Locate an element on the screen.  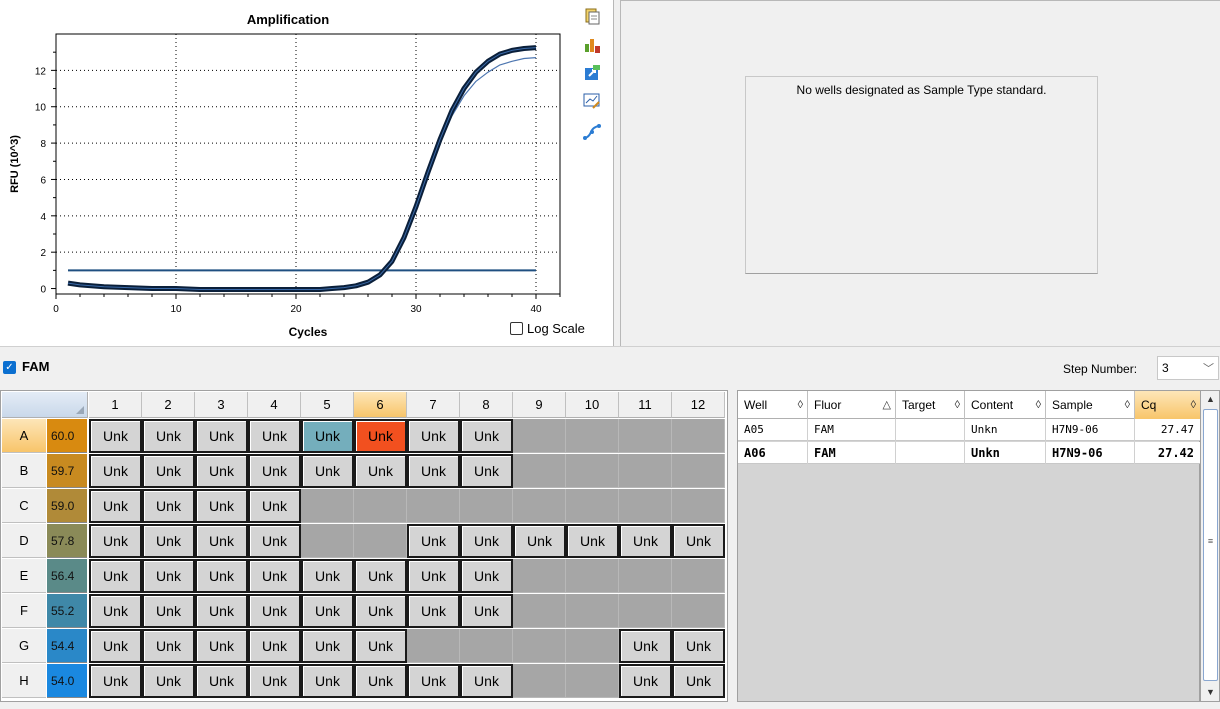
well-E4: Unk is located at coordinates (274, 576).